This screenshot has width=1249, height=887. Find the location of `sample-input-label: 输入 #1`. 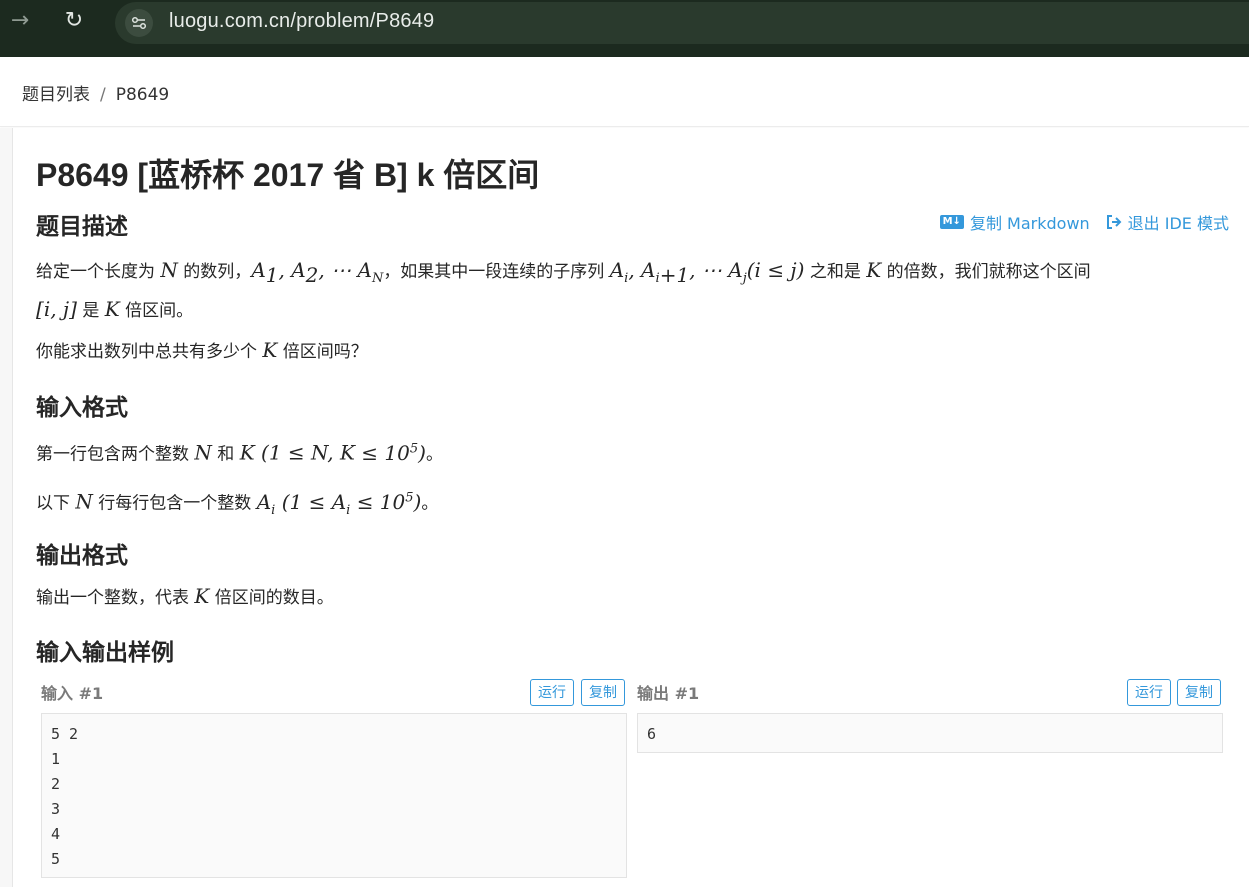

sample-input-label: 输入 #1 is located at coordinates (72, 693).